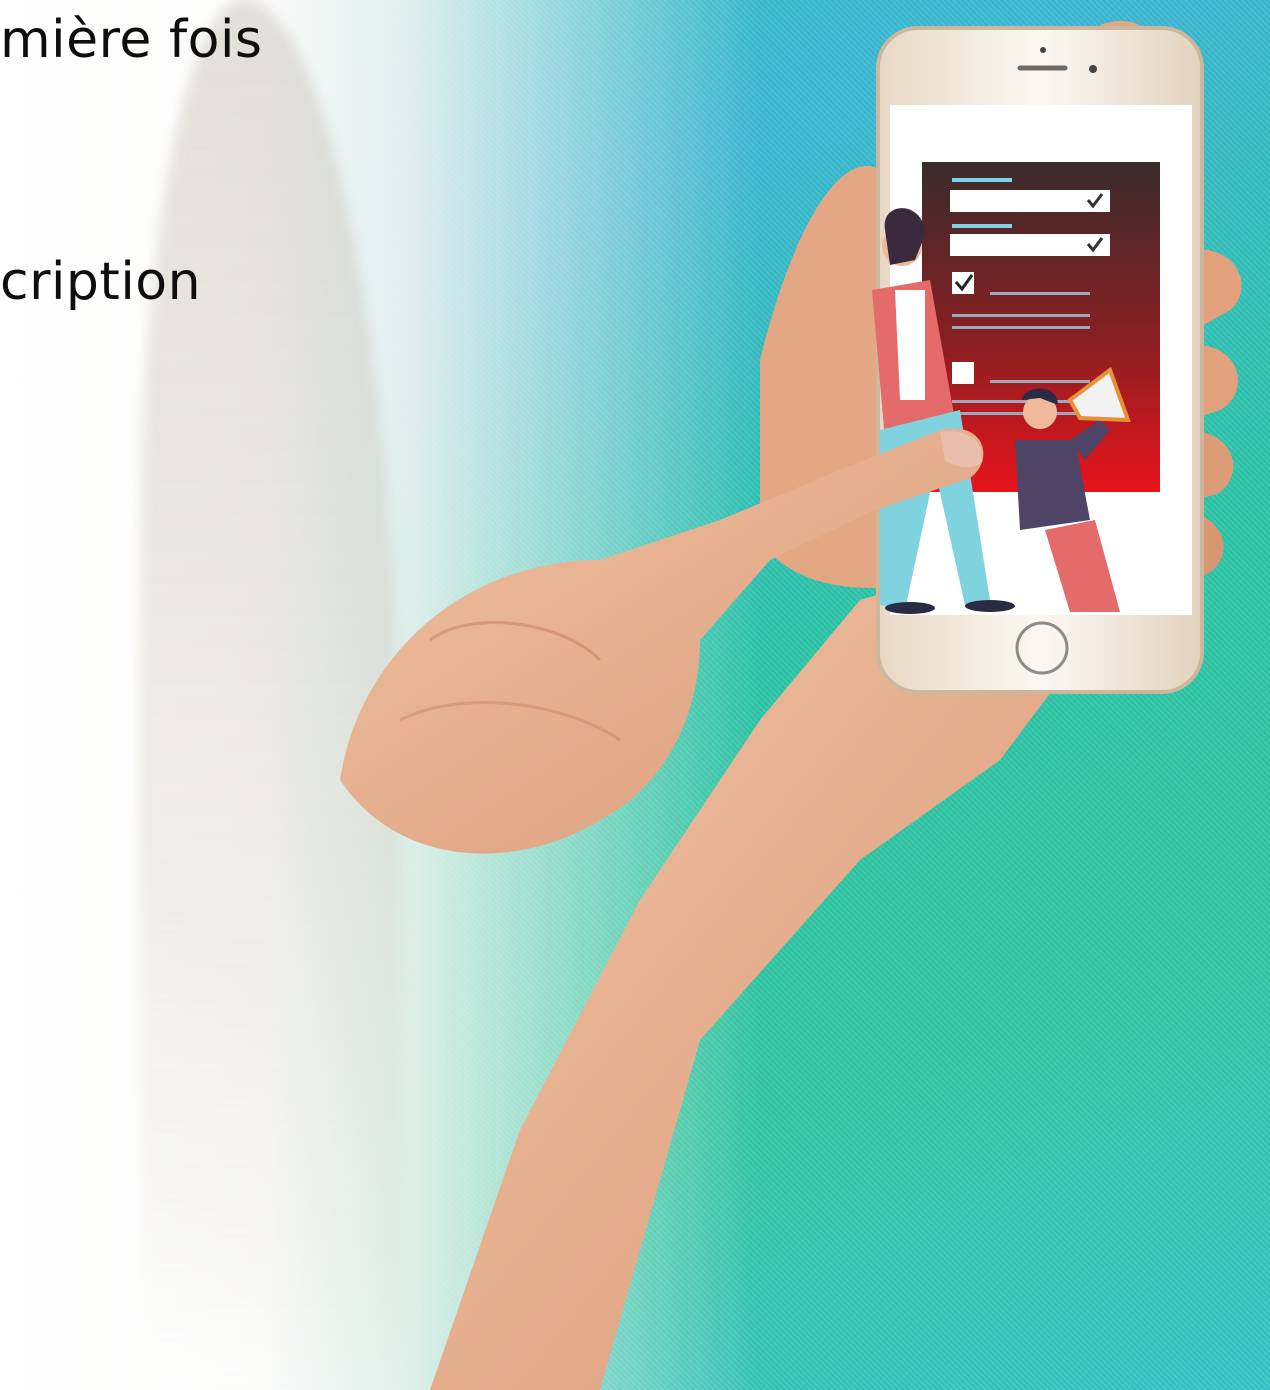  I want to click on headline-line-1: mière fois, so click(131, 40).